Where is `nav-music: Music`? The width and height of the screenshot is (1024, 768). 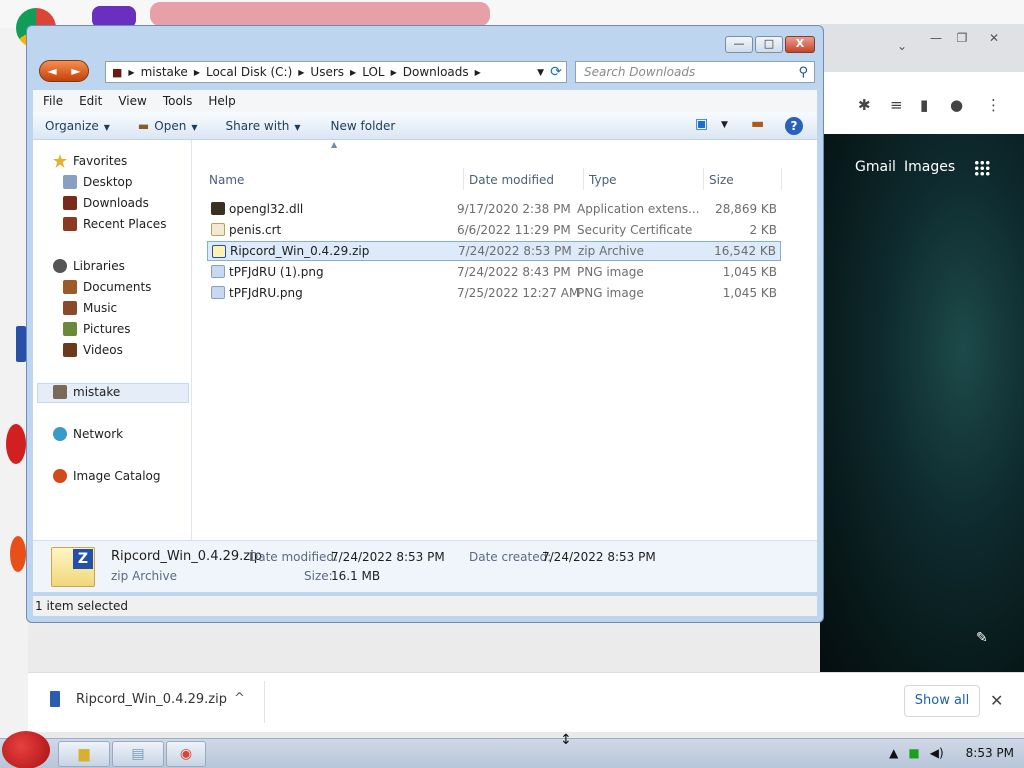
nav-music: Music is located at coordinates (90, 308).